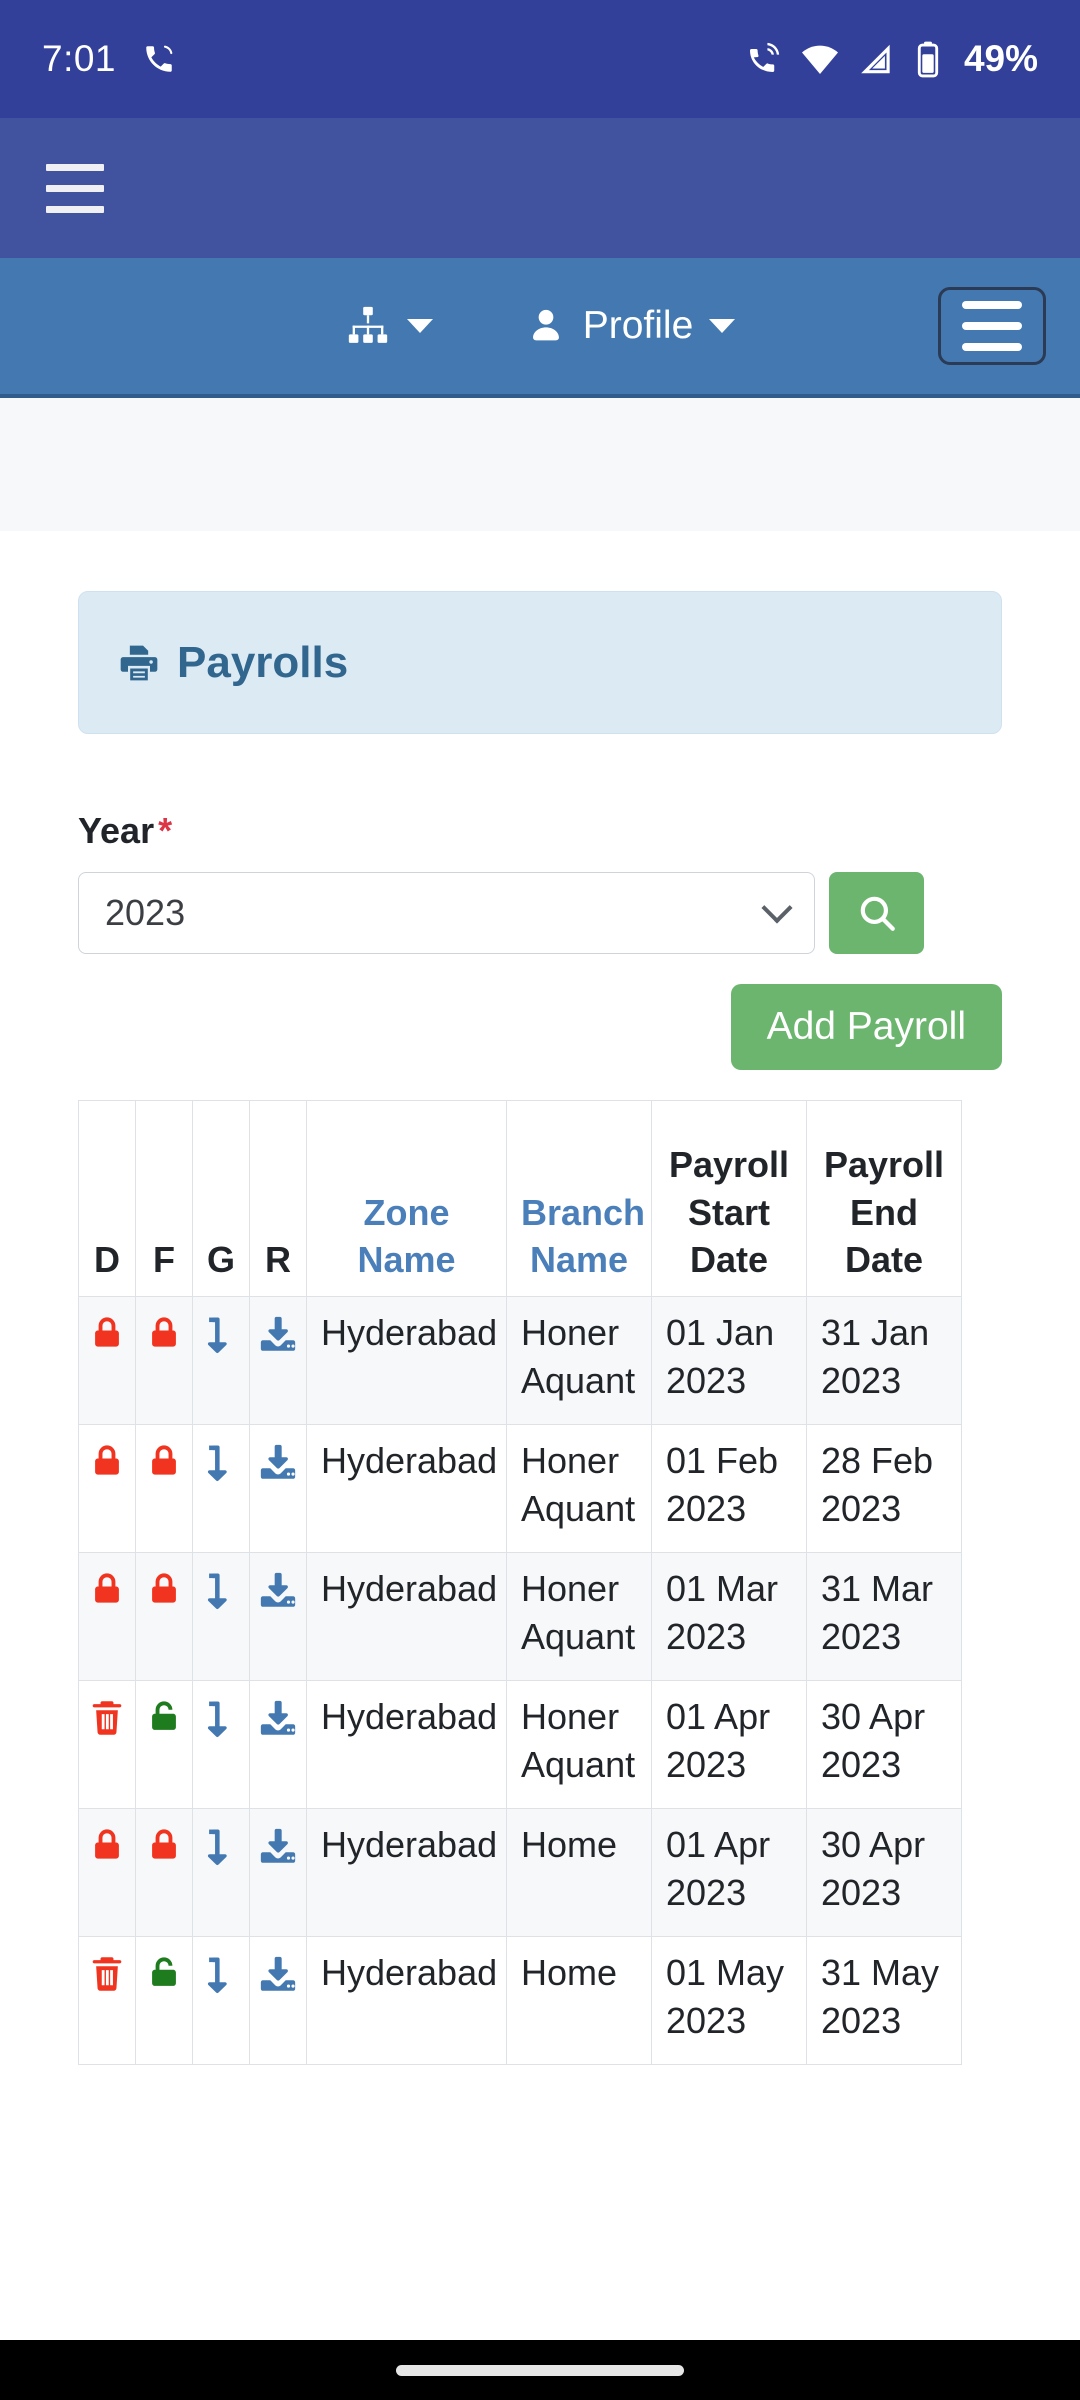 This screenshot has width=1080, height=2400. What do you see at coordinates (877, 59) in the screenshot?
I see `signal-icon` at bounding box center [877, 59].